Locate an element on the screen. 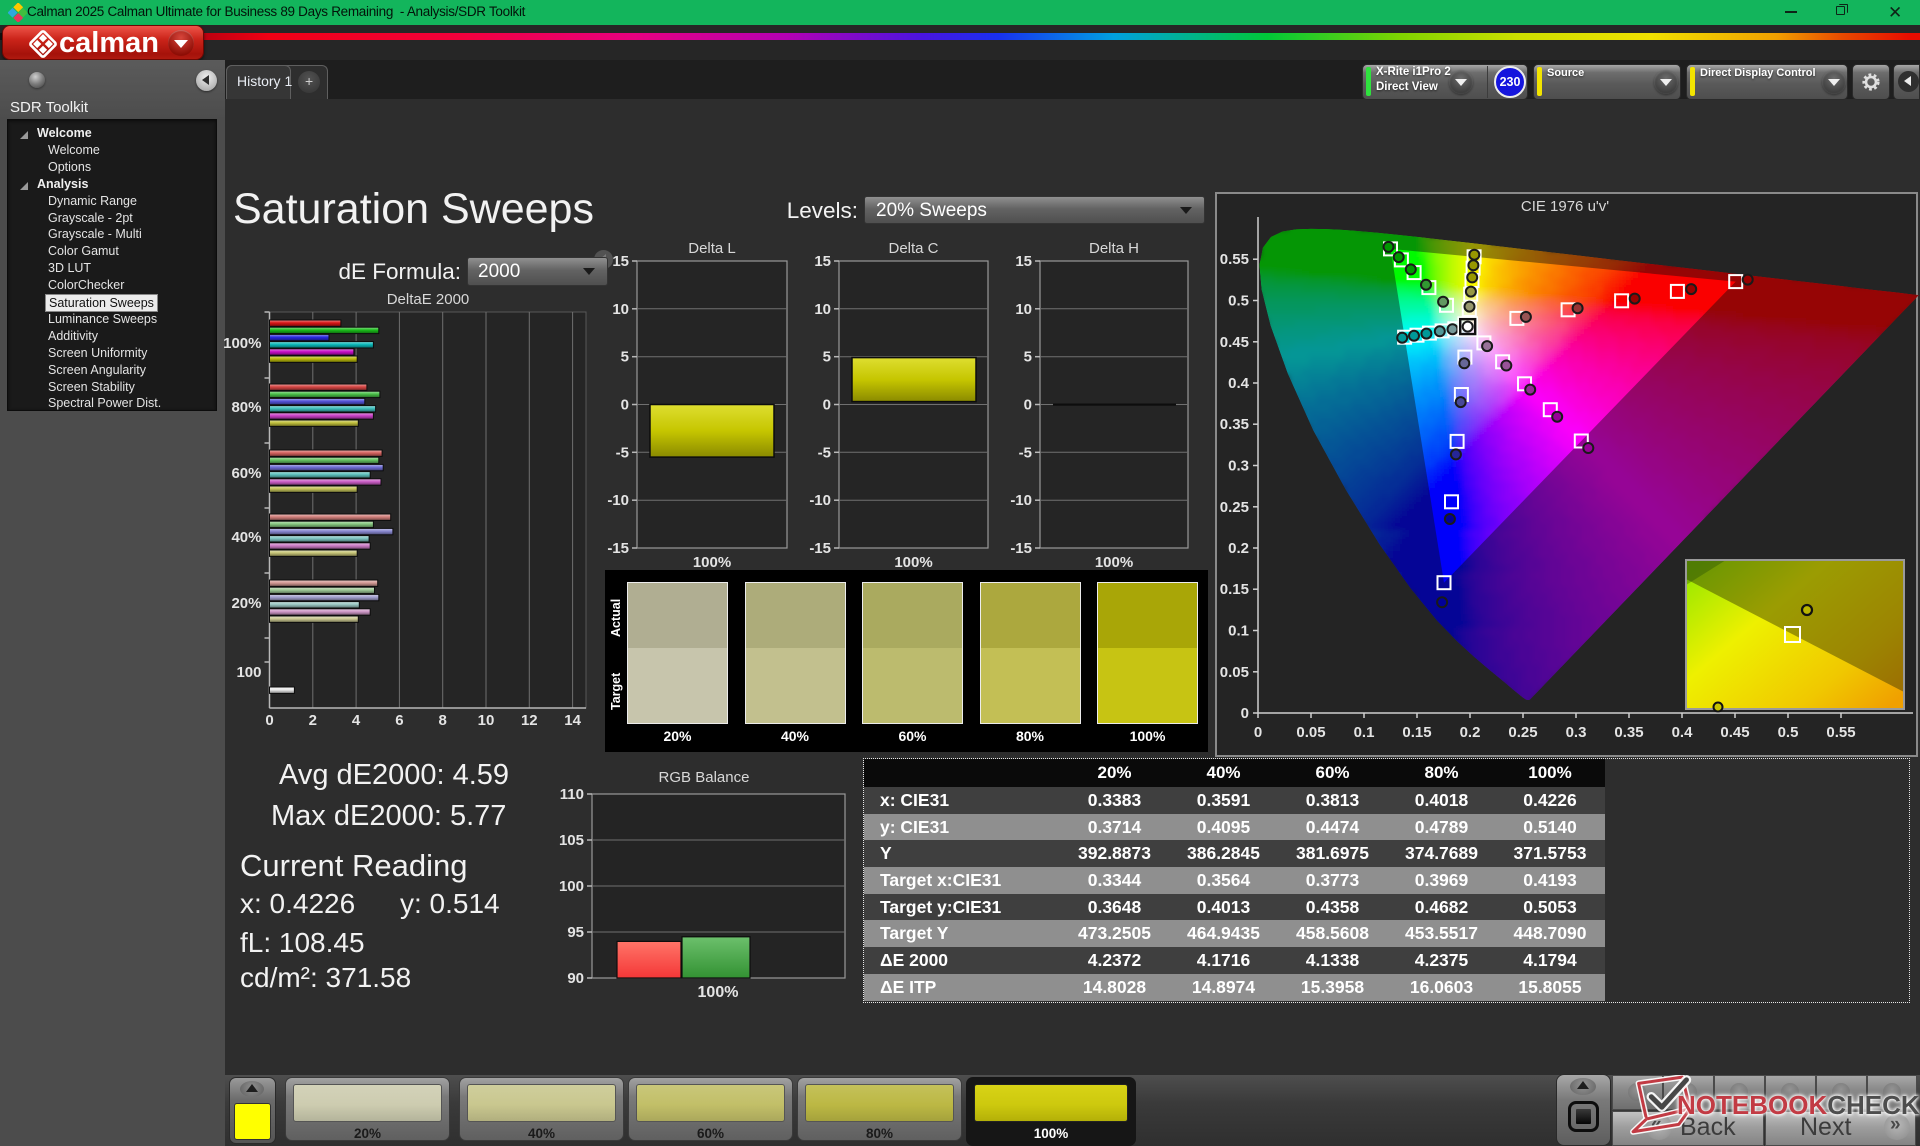 The width and height of the screenshot is (1920, 1146). svg-text: 14 is located at coordinates (572, 720).